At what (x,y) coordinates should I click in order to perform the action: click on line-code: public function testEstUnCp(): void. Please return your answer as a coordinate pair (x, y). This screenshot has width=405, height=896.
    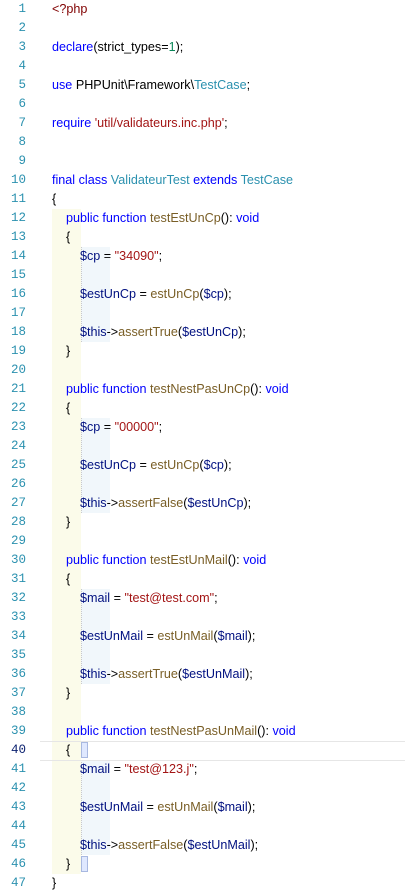
    Looking at the image, I should click on (155, 218).